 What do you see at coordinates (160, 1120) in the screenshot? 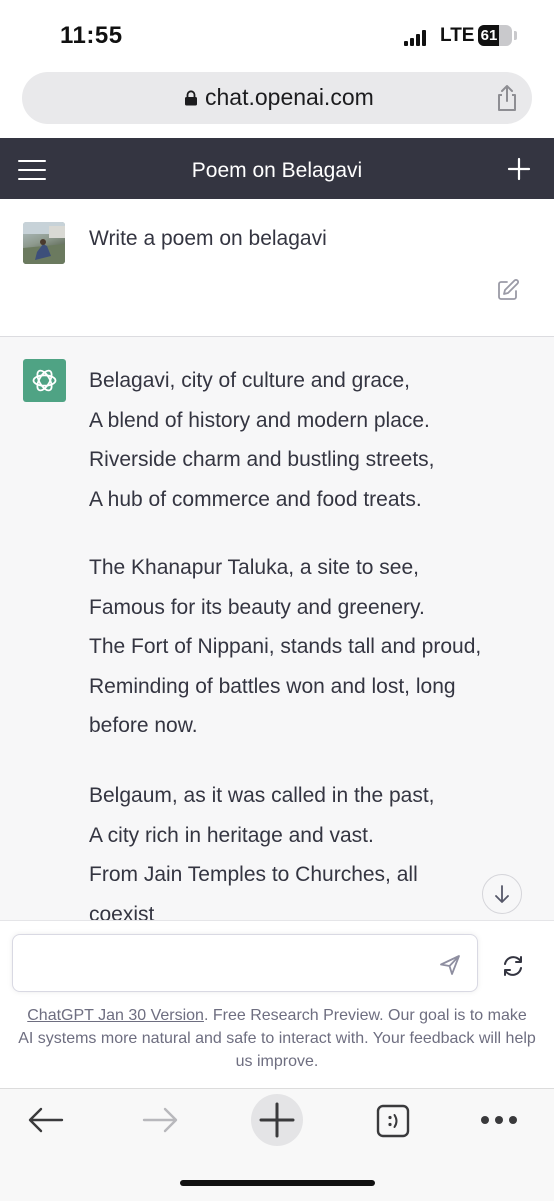
I see `forward-arrow-icon` at bounding box center [160, 1120].